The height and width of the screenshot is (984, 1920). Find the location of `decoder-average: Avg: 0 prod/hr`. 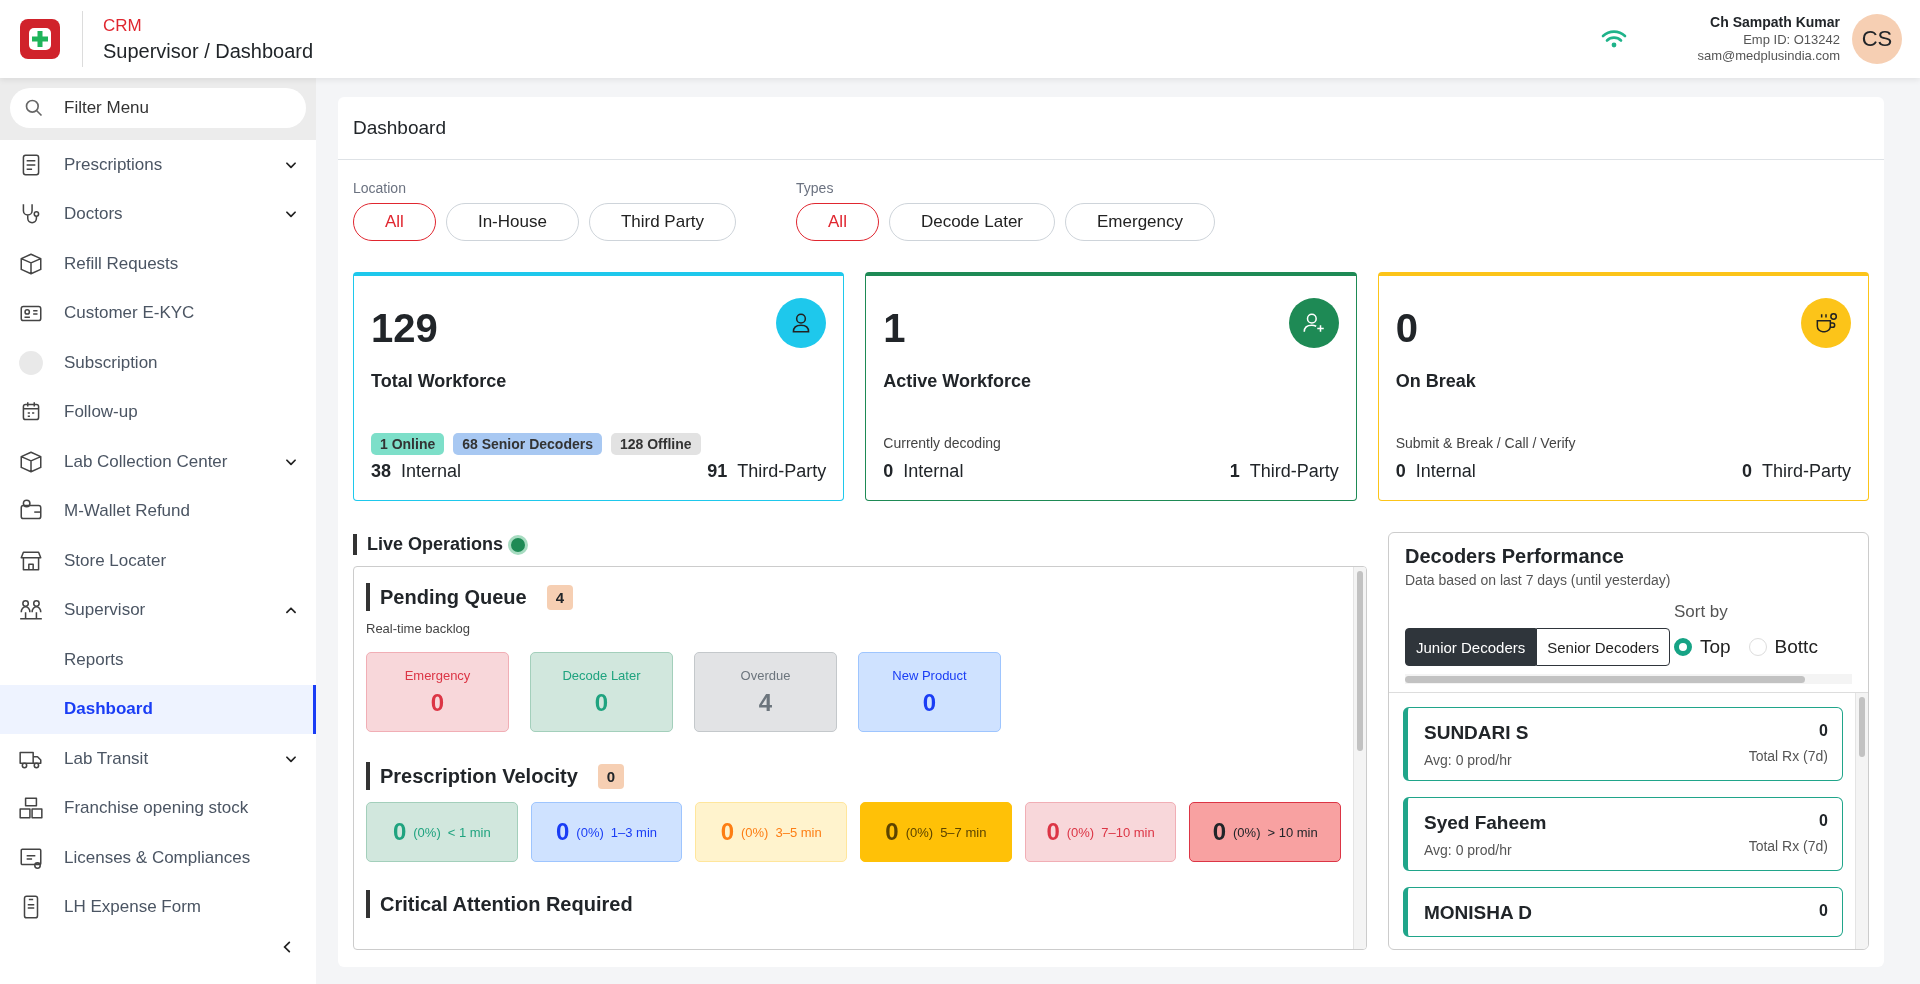

decoder-average: Avg: 0 prod/hr is located at coordinates (1468, 760).